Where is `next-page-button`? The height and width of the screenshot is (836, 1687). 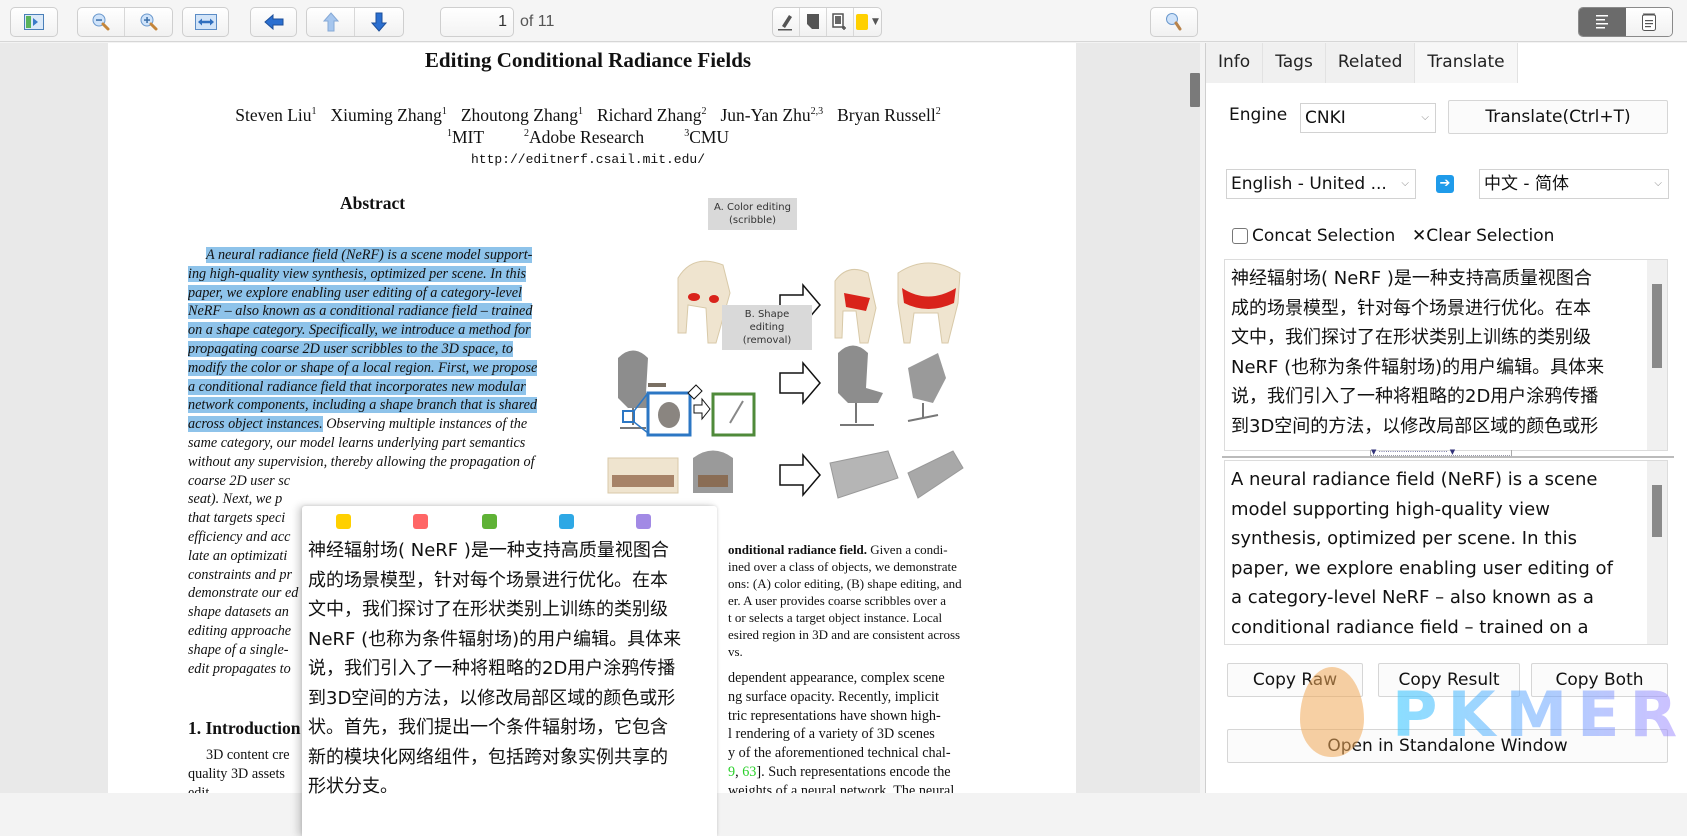
next-page-button is located at coordinates (379, 22).